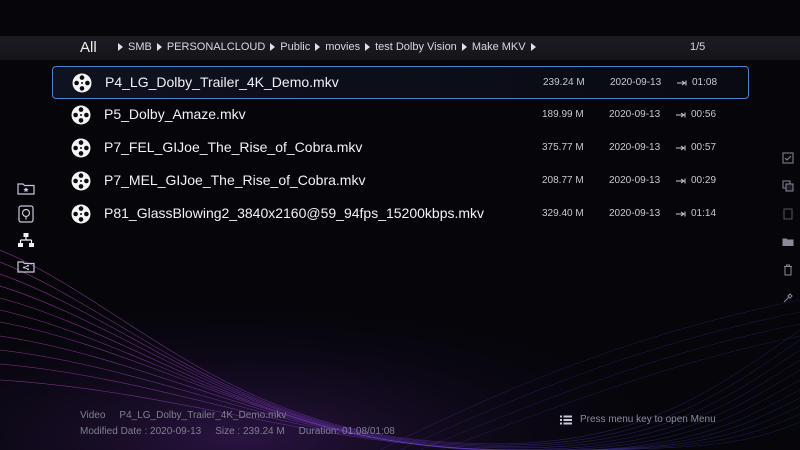 The height and width of the screenshot is (450, 800). I want to click on file-duration: 00:57, so click(696, 147).